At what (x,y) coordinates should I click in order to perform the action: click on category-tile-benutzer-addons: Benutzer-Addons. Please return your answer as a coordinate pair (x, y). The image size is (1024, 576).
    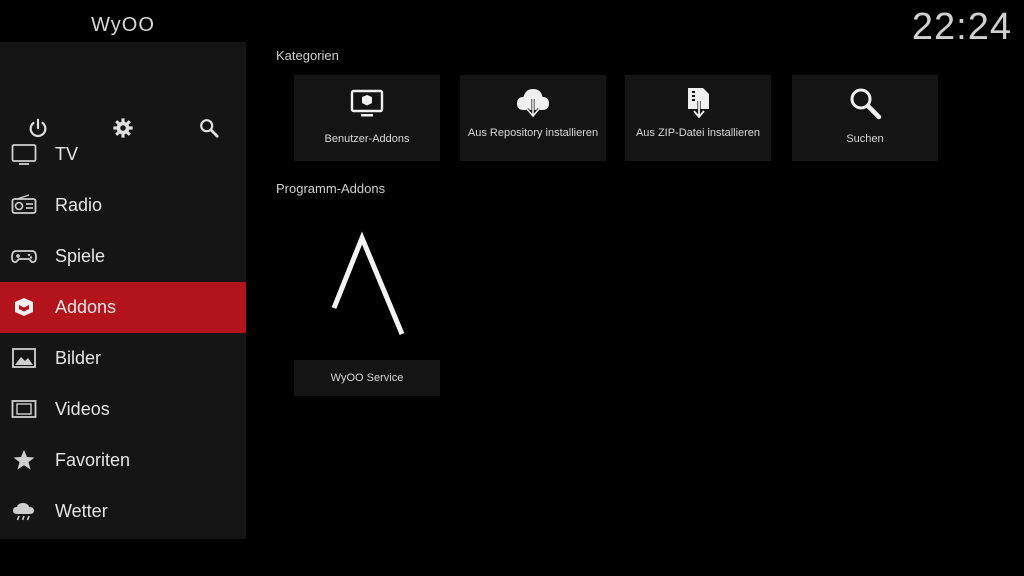
    Looking at the image, I should click on (367, 118).